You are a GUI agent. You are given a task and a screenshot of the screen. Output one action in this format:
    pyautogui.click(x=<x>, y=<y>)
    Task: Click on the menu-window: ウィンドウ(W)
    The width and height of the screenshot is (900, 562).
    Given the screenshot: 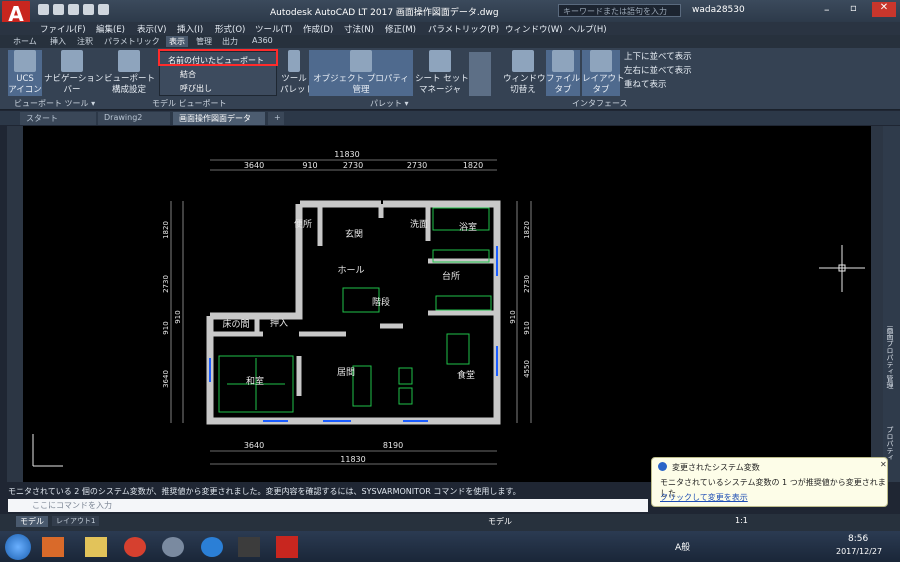 What is the action you would take?
    pyautogui.click(x=534, y=29)
    